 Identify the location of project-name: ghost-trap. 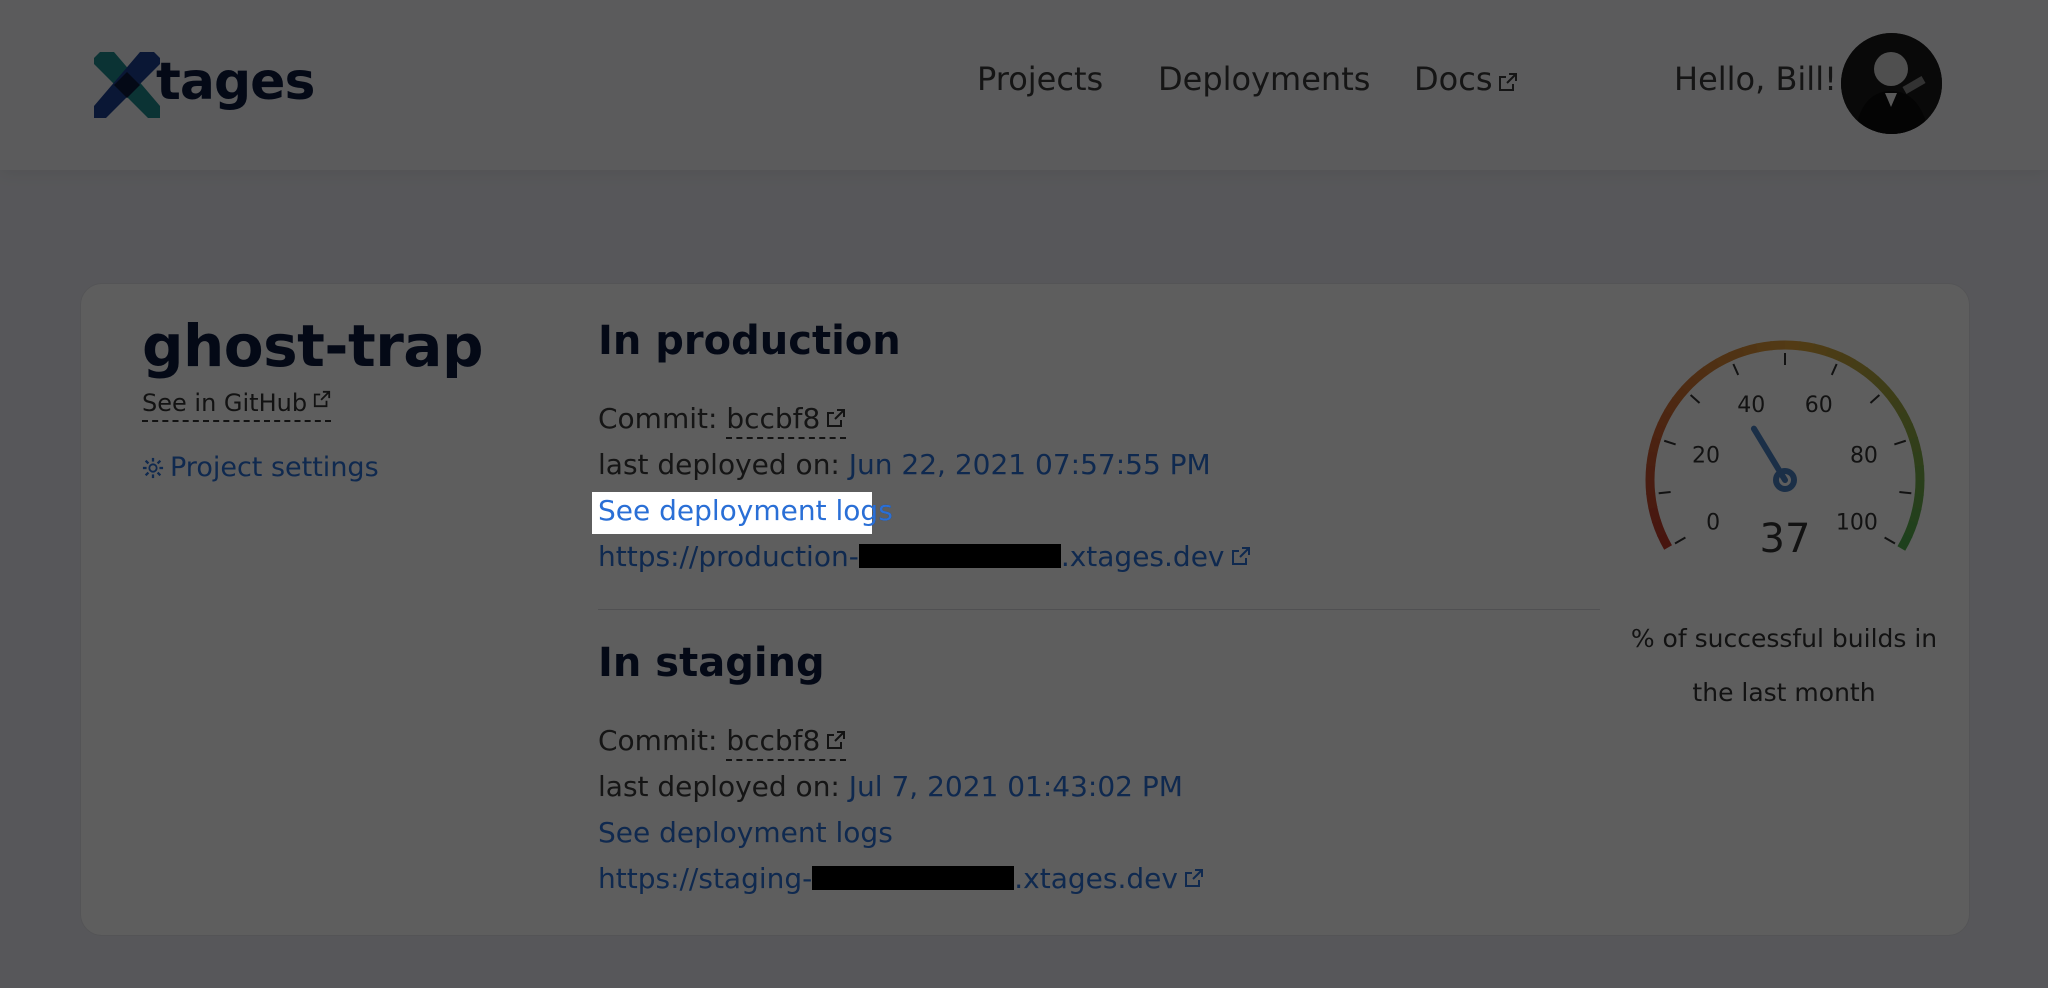
(312, 346).